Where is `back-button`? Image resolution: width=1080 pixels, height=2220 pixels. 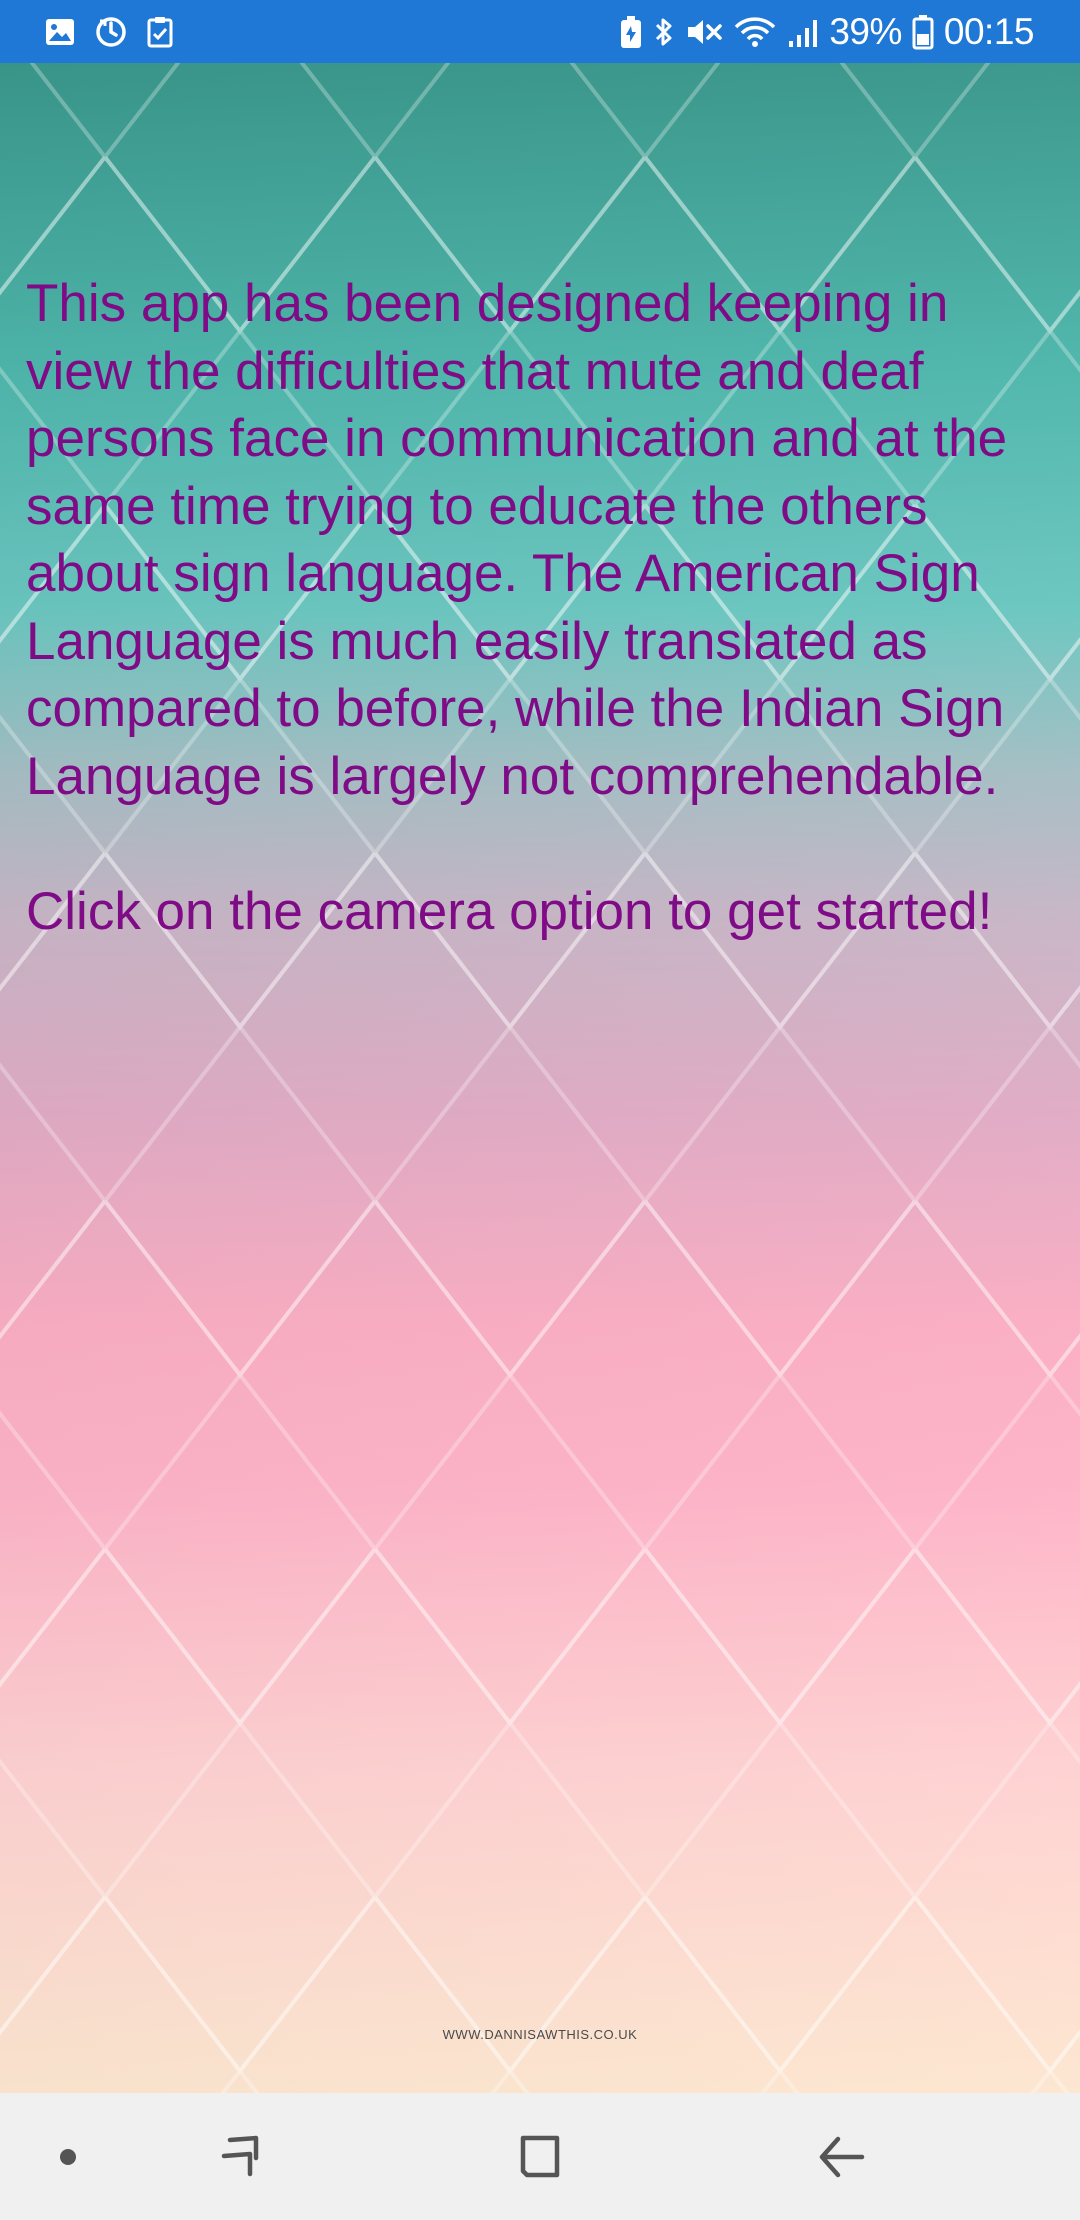
back-button is located at coordinates (842, 2156).